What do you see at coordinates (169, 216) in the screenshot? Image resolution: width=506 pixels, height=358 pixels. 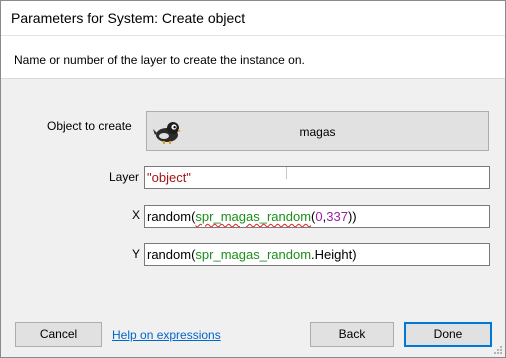 I see `x-fn-random: random` at bounding box center [169, 216].